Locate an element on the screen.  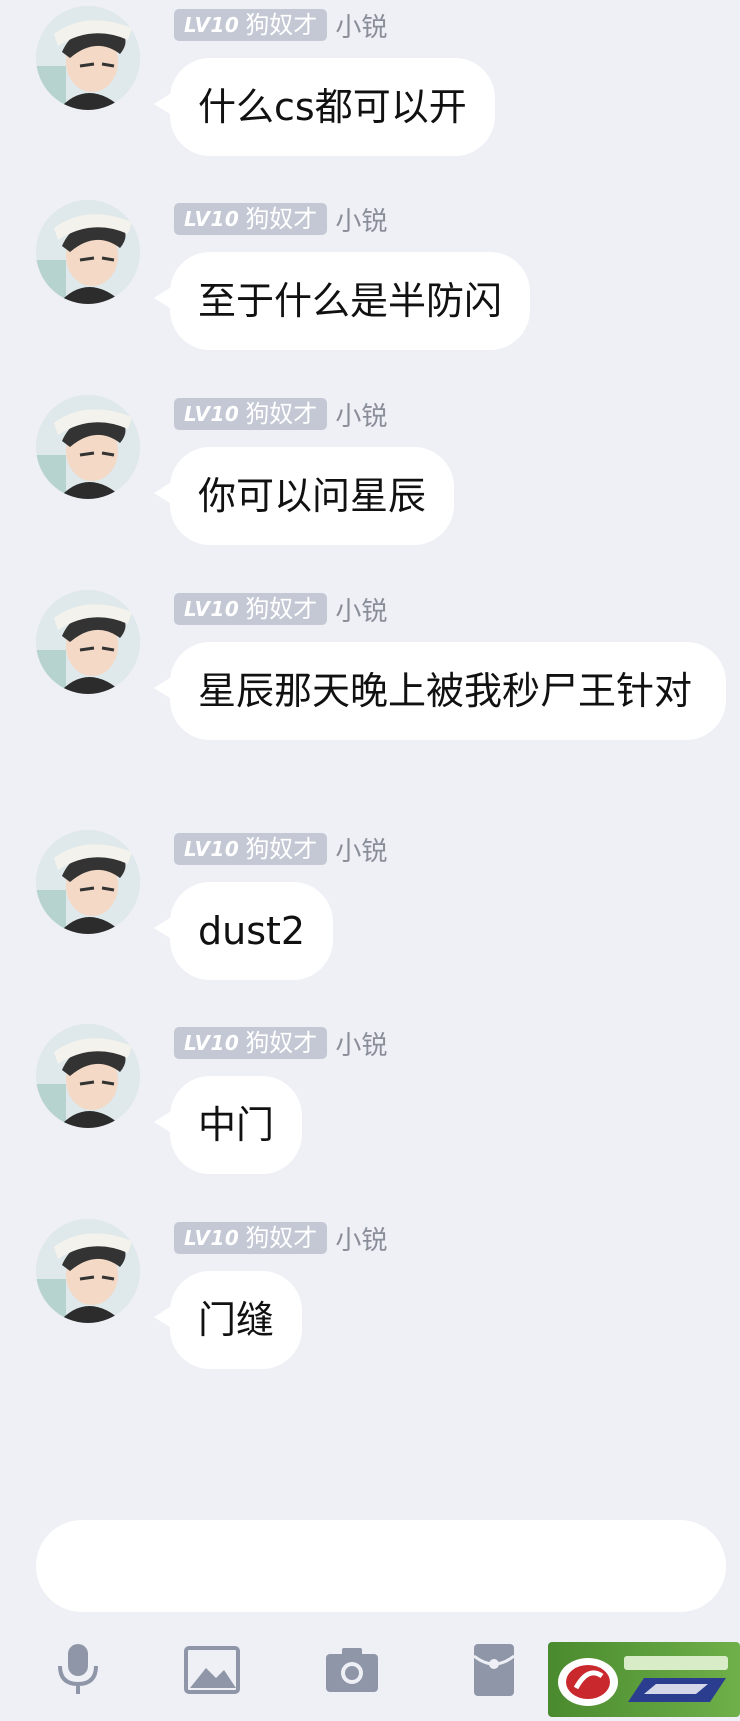
camera-button is located at coordinates (352, 1670).